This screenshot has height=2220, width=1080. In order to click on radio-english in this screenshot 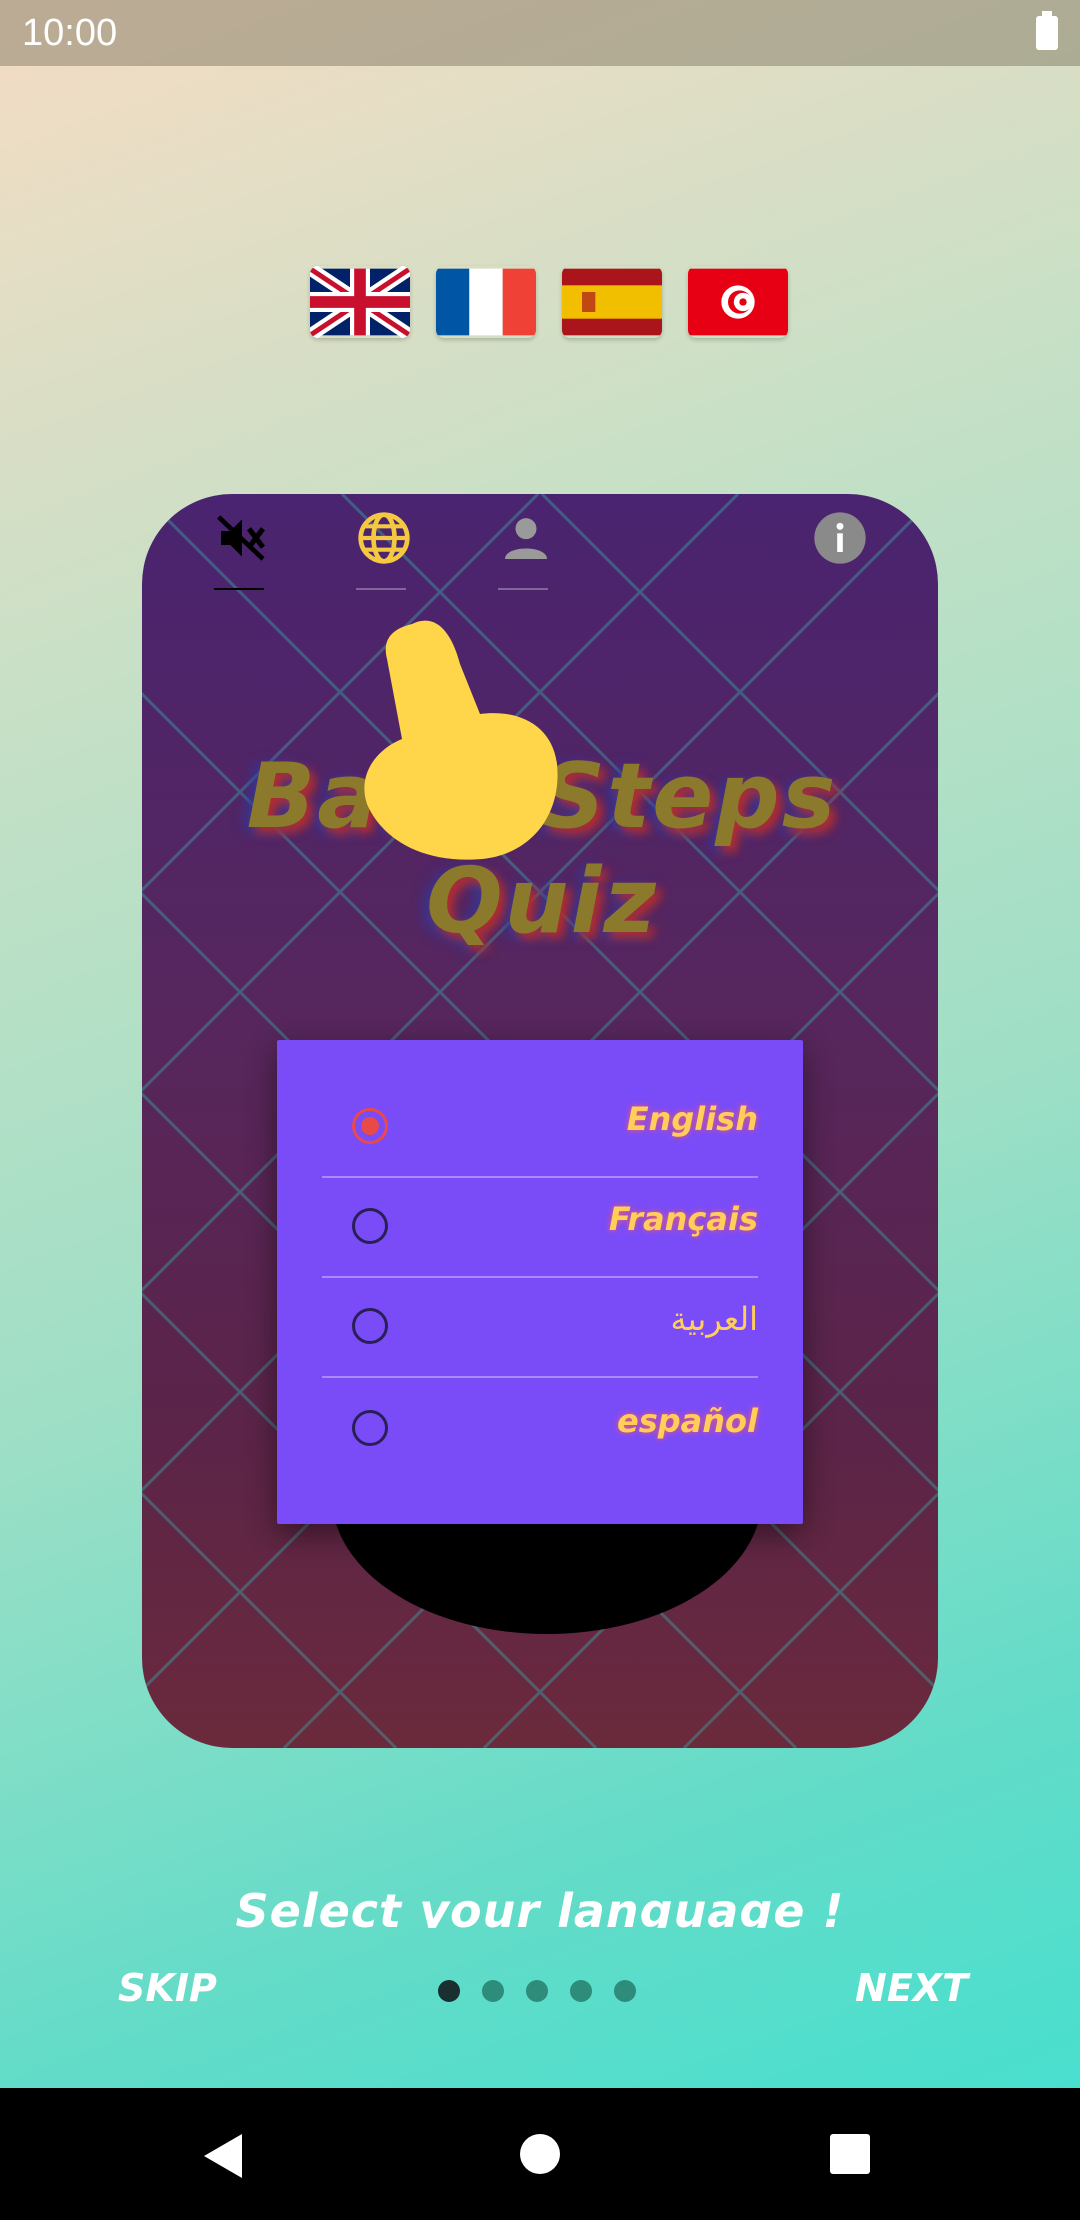, I will do `click(370, 1126)`.